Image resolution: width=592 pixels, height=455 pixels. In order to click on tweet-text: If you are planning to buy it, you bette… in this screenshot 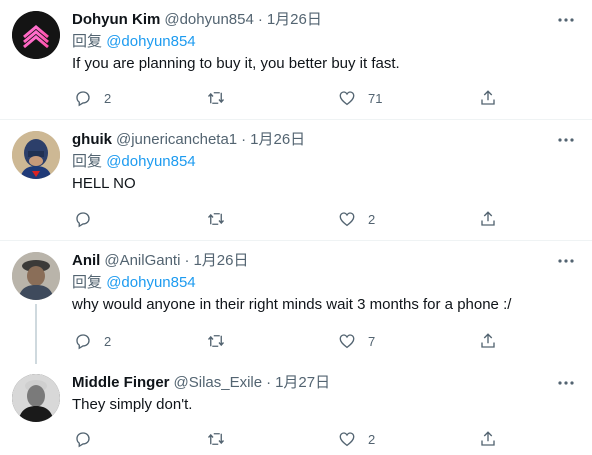, I will do `click(236, 63)`.